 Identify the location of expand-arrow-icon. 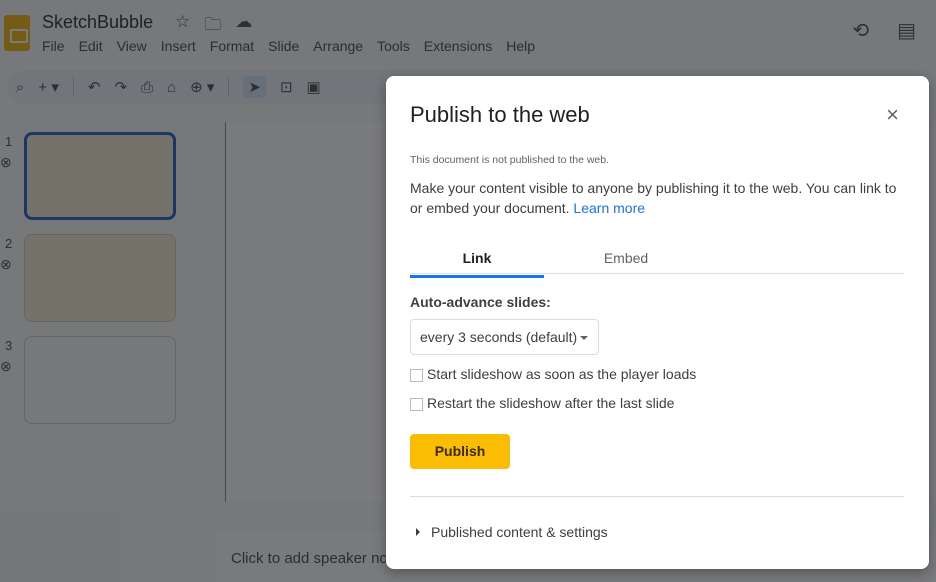
(418, 532).